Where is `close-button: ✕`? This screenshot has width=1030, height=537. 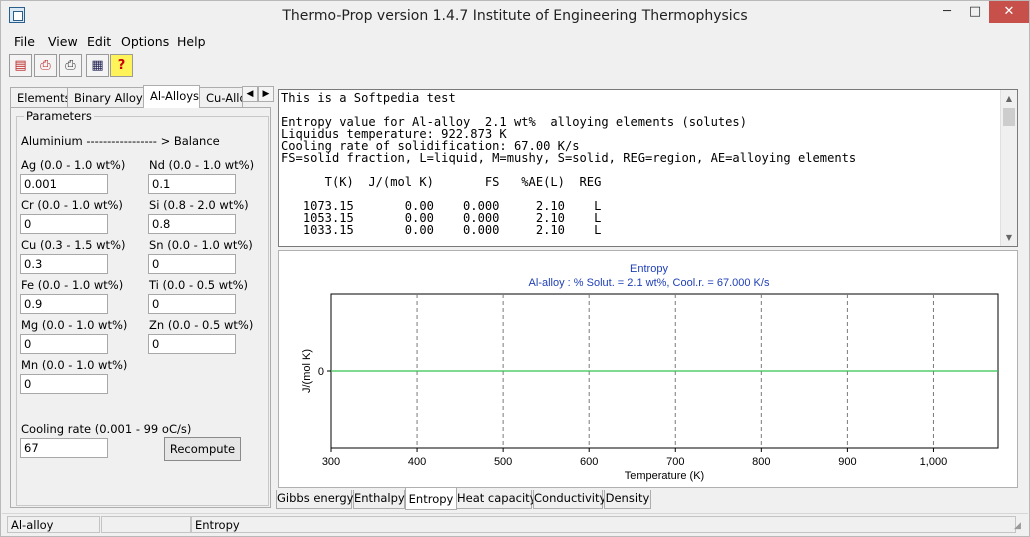 close-button: ✕ is located at coordinates (1009, 12).